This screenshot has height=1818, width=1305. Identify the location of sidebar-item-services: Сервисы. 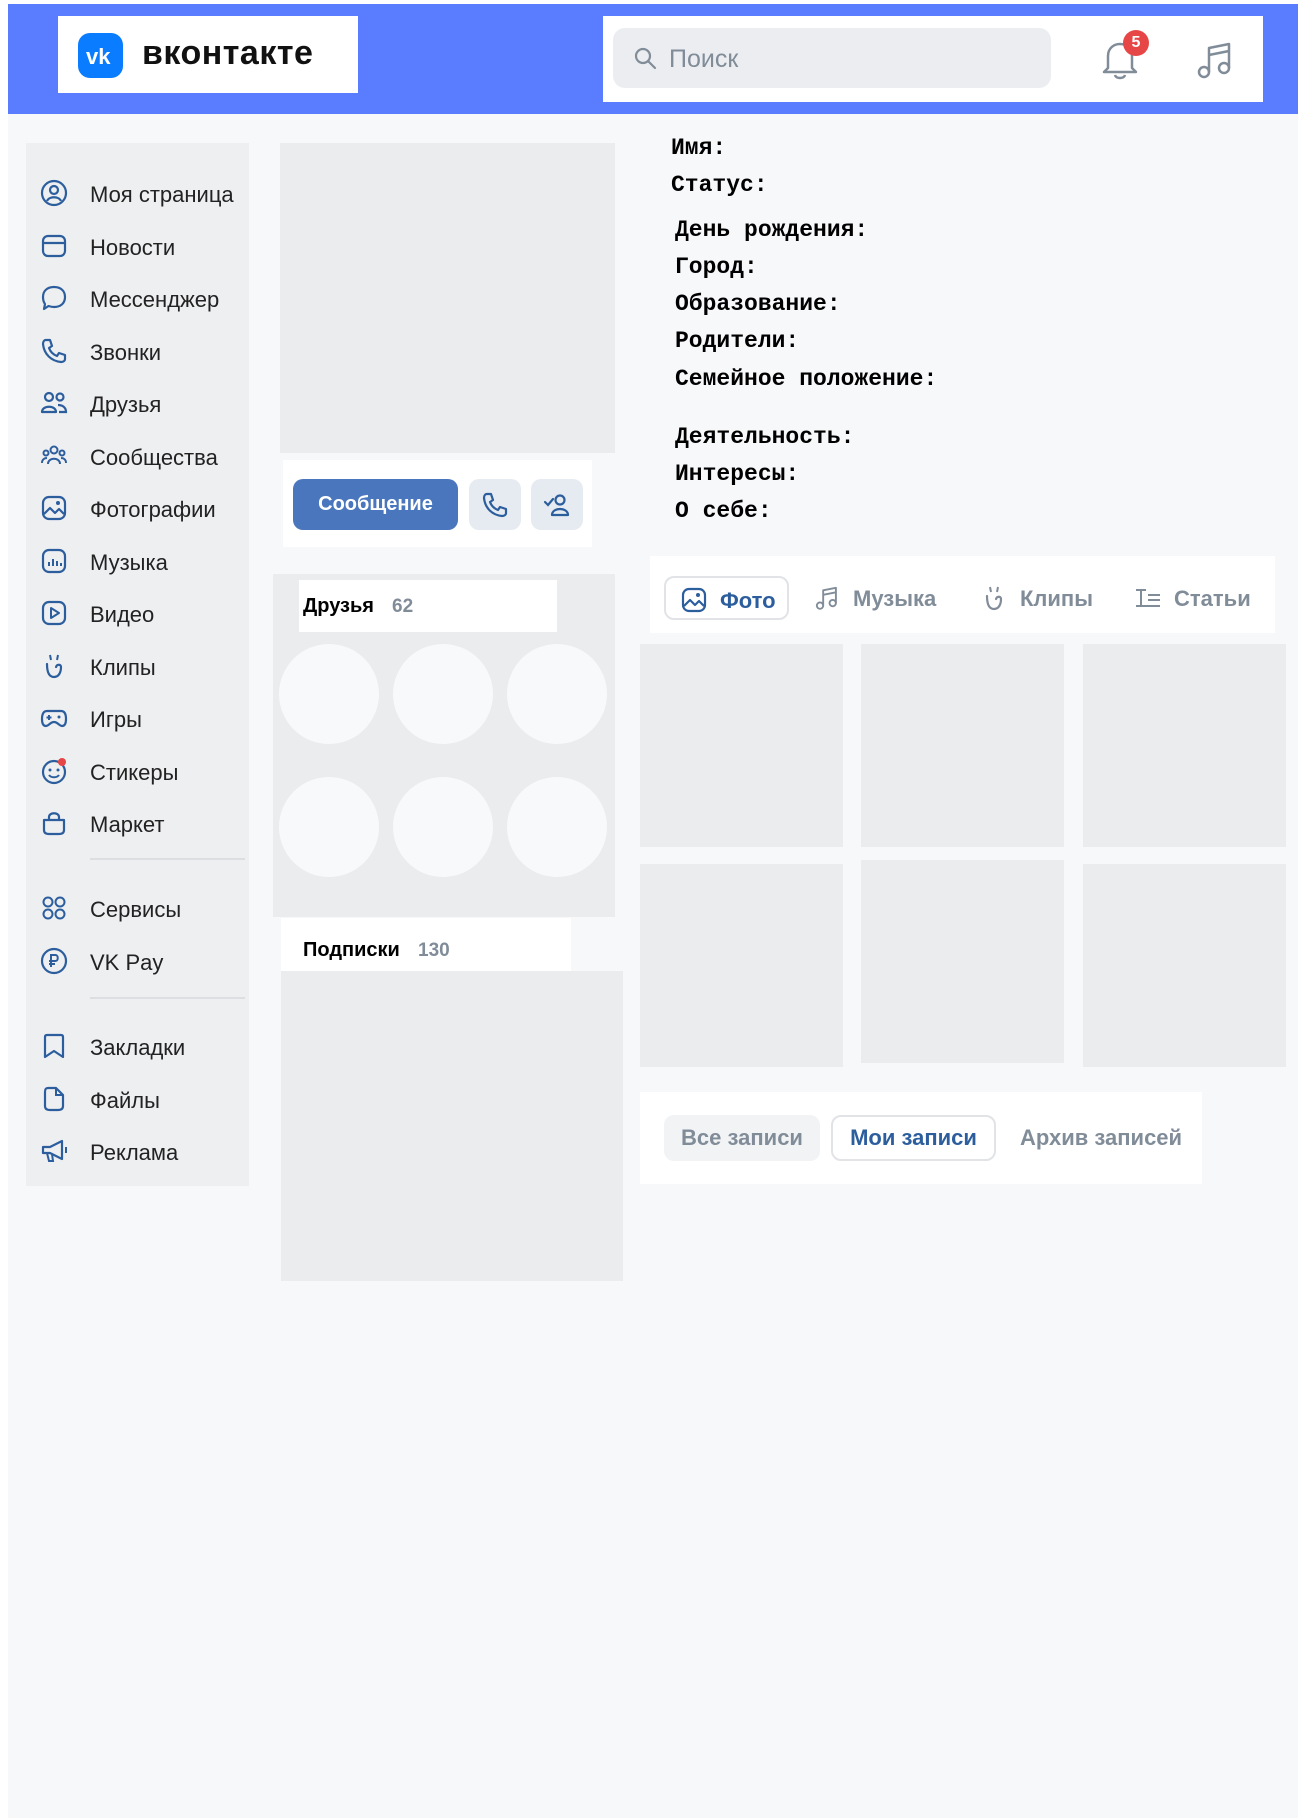
(137, 908).